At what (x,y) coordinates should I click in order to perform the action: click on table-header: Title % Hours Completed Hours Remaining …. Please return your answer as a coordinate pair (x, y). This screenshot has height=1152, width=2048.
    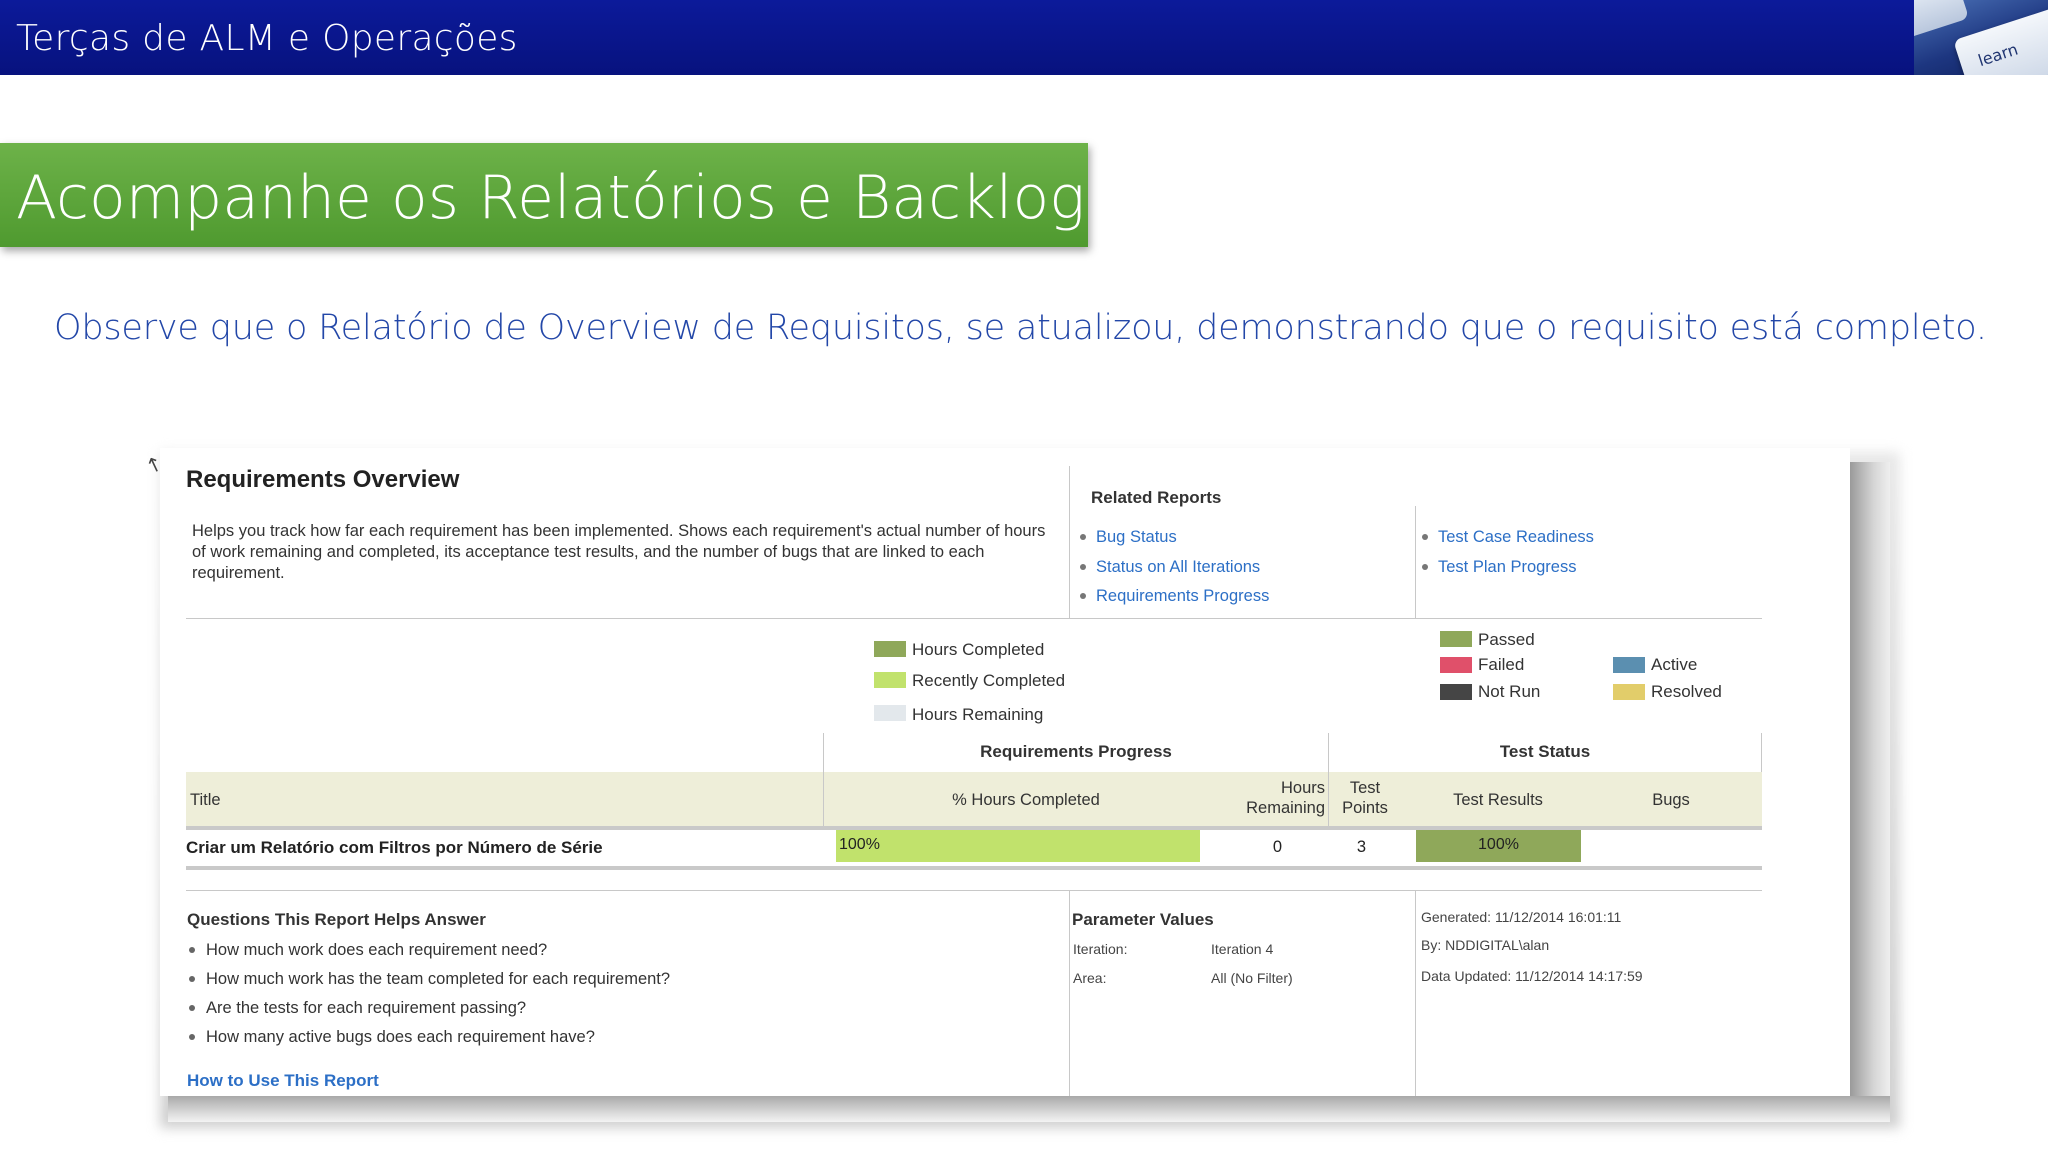
    Looking at the image, I should click on (974, 801).